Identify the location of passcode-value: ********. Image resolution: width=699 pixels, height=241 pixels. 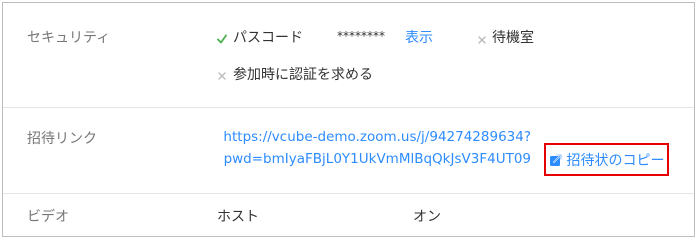
(361, 36).